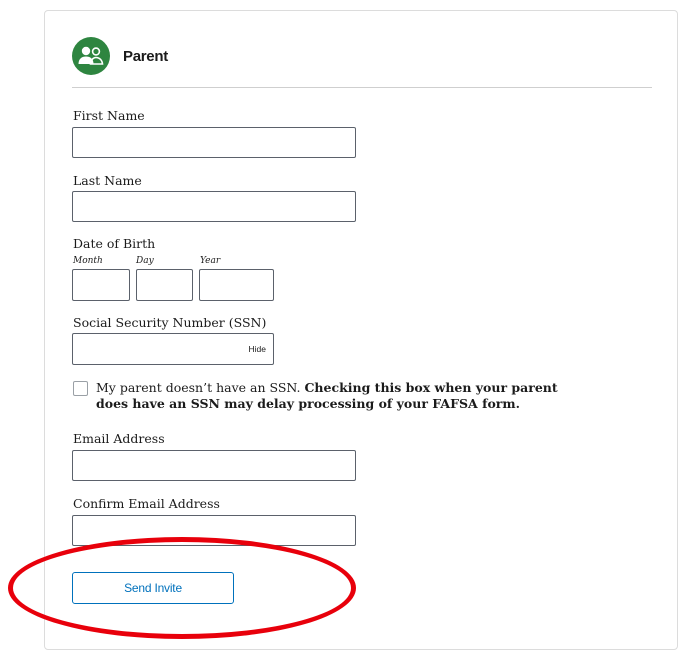  I want to click on header-divider, so click(362, 87).